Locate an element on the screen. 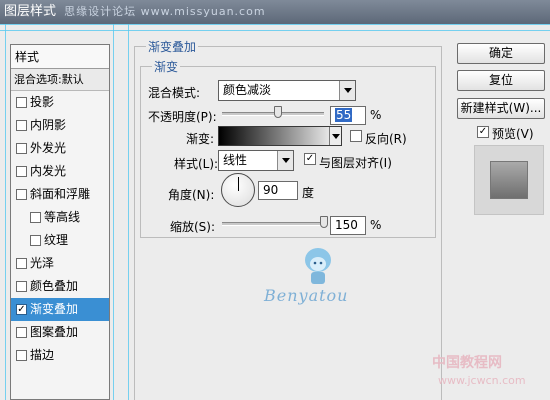 This screenshot has width=550, height=400. scale-value: 150 is located at coordinates (346, 225).